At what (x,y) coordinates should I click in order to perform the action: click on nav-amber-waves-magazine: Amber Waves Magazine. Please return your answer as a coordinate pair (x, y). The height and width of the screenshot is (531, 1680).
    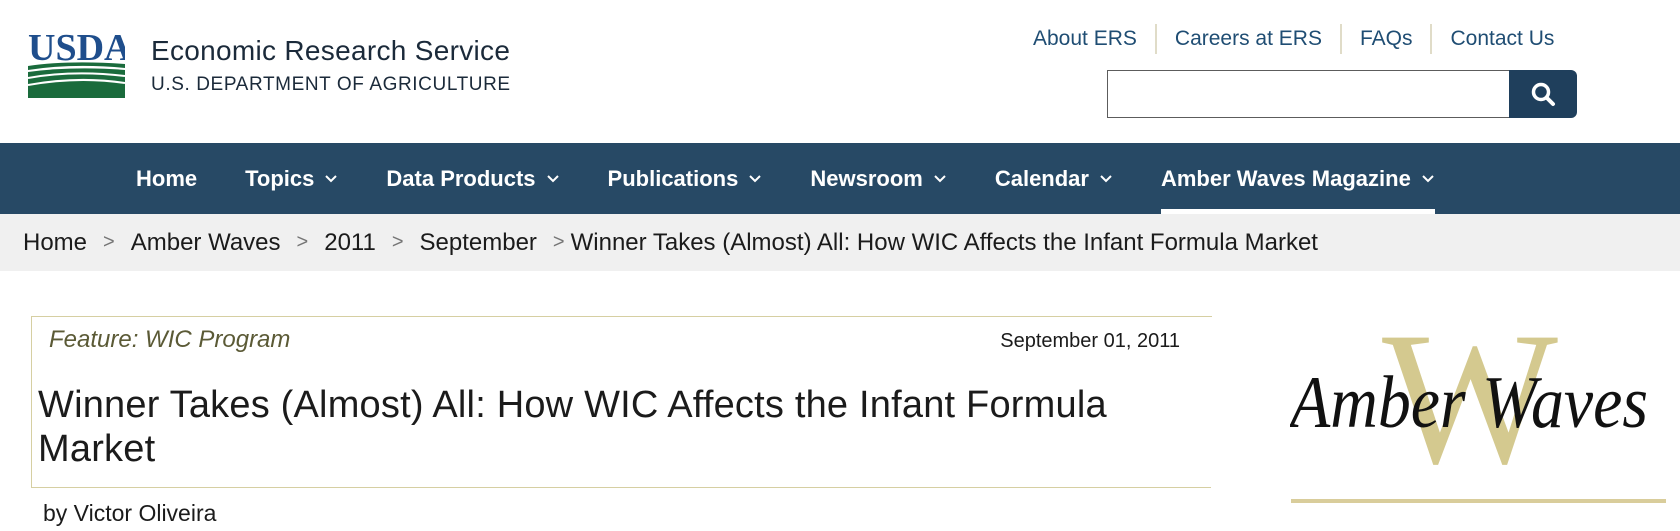
    Looking at the image, I should click on (1298, 178).